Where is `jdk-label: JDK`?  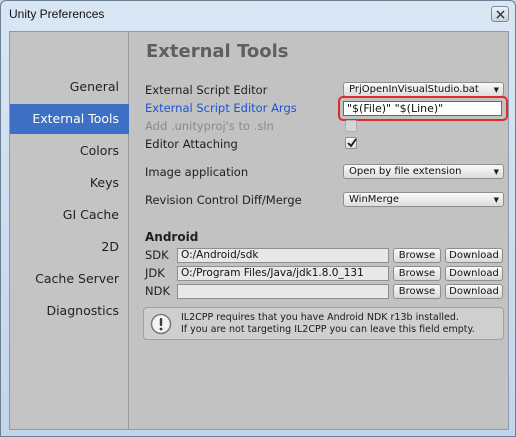
jdk-label: JDK is located at coordinates (155, 273).